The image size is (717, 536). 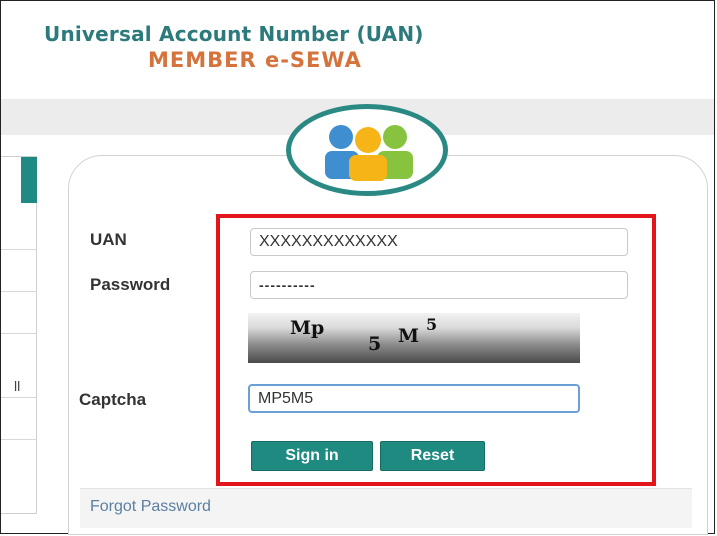 What do you see at coordinates (150, 507) in the screenshot?
I see `forgot-password-link: Forgot Password` at bounding box center [150, 507].